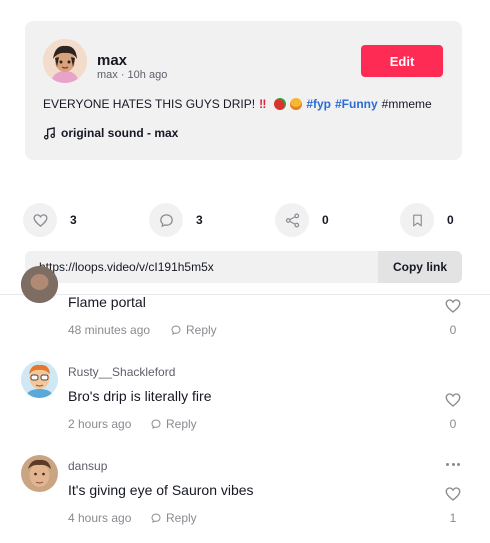  I want to click on music-note-icon, so click(49, 132).